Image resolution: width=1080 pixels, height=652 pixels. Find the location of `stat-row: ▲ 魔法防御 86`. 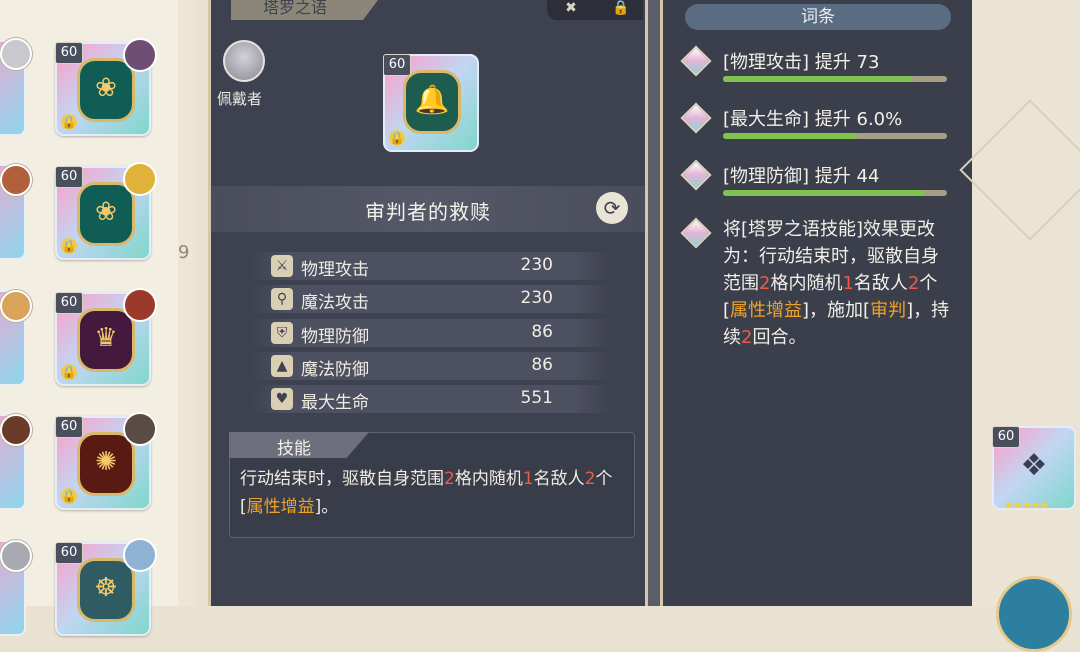

stat-row: ▲ 魔法防御 86 is located at coordinates (431, 366).